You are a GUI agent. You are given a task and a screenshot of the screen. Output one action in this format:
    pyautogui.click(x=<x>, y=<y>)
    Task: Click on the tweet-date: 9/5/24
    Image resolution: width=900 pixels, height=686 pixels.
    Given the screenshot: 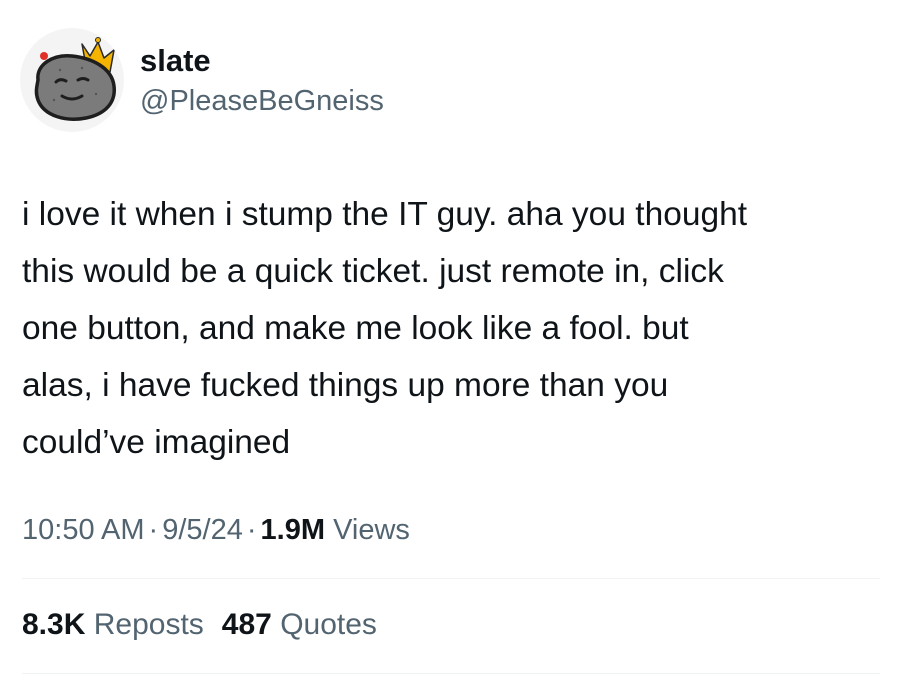 What is the action you would take?
    pyautogui.click(x=202, y=530)
    